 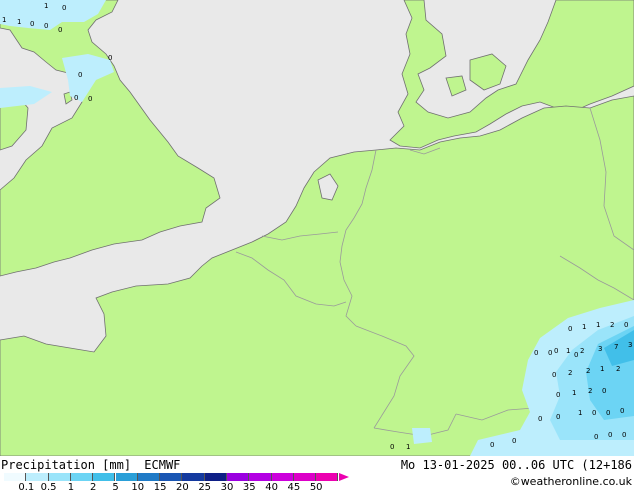 What do you see at coordinates (316, 487) in the screenshot?
I see `legend-tick-label: 50` at bounding box center [316, 487].